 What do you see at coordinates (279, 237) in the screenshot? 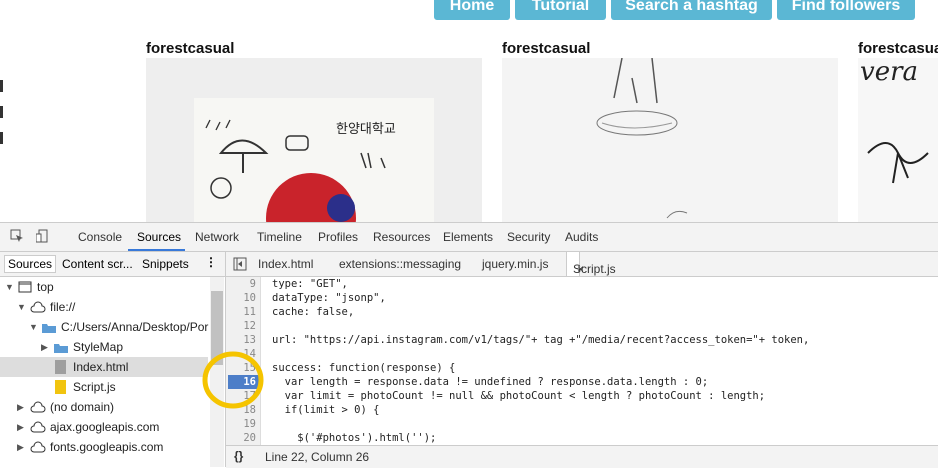
I see `tab-timeline: Timeline` at bounding box center [279, 237].